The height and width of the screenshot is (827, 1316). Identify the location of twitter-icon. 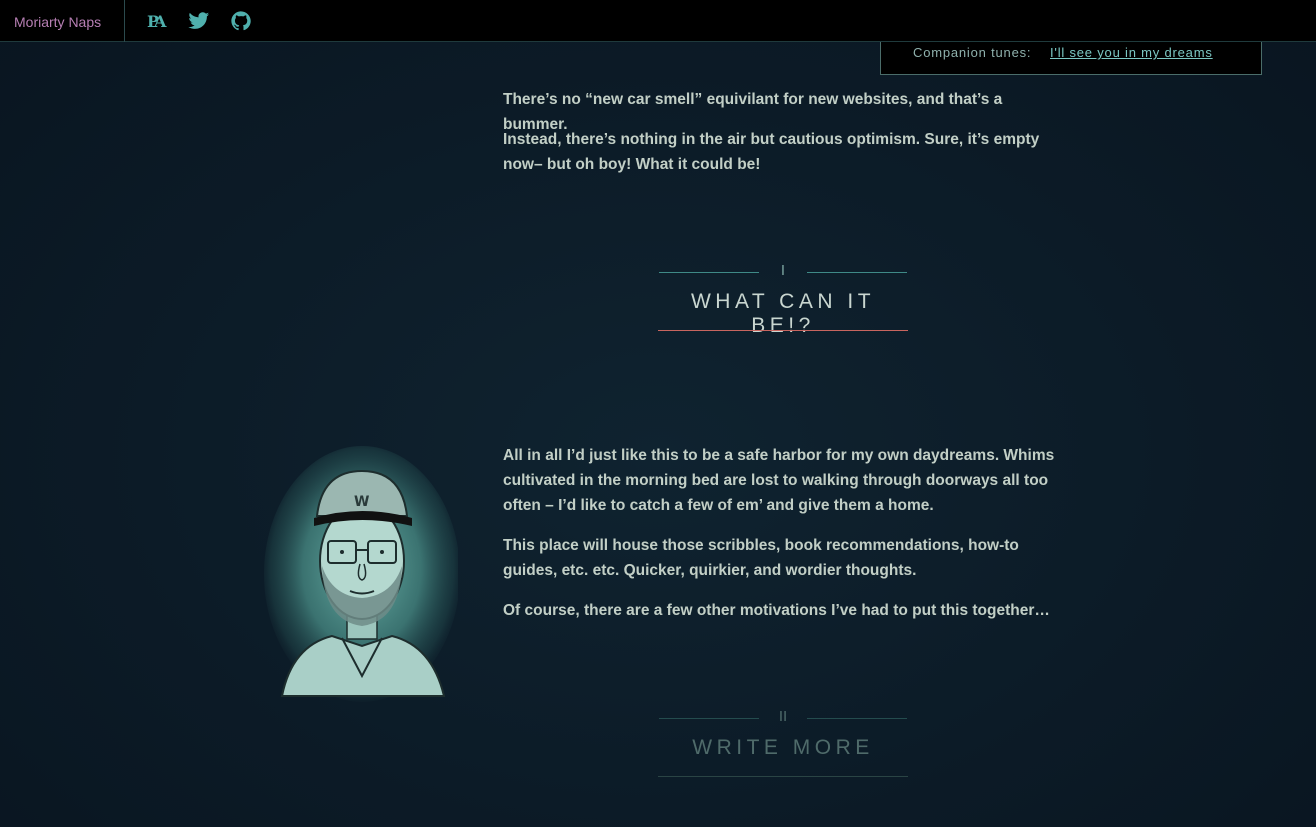
(199, 21).